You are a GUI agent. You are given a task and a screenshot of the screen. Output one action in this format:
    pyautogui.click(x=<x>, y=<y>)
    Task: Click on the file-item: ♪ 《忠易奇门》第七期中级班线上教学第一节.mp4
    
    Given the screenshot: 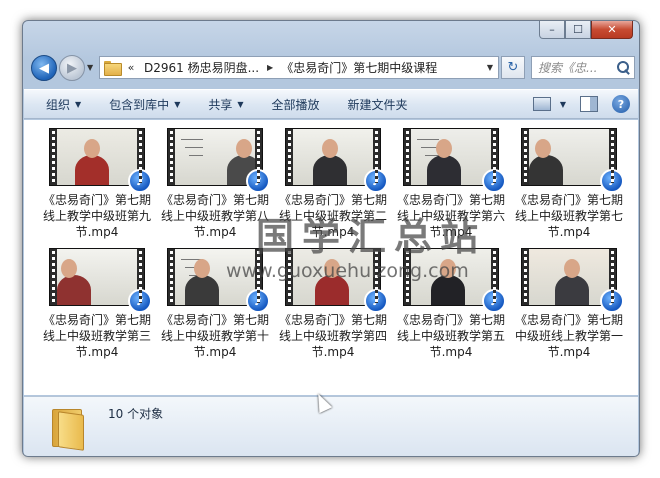 What is the action you would take?
    pyautogui.click(x=569, y=304)
    